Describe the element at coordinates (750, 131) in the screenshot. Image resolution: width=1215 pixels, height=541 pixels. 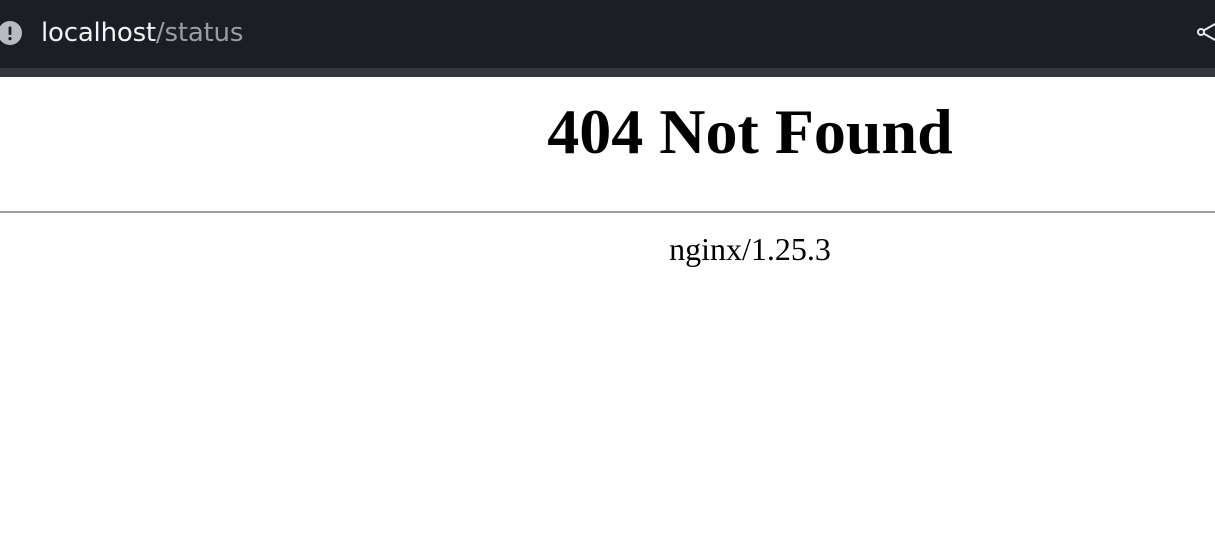
I see `page-title: 404 Not Found` at that location.